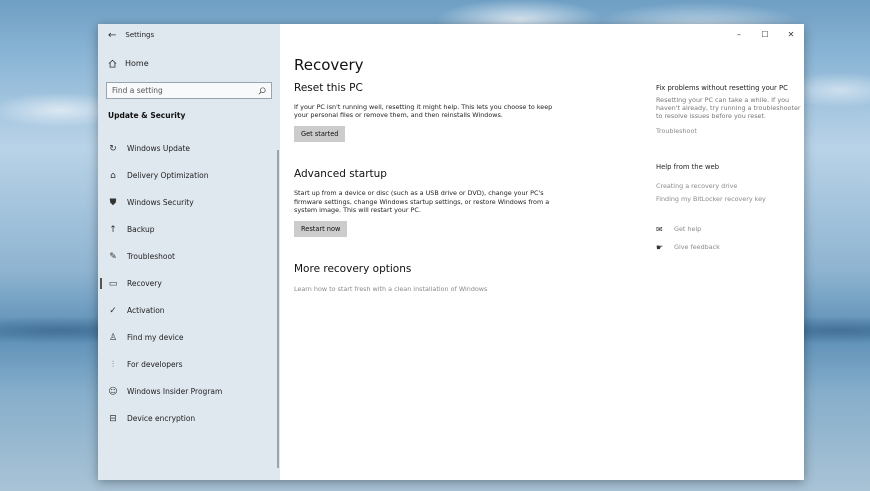 The width and height of the screenshot is (870, 491). What do you see at coordinates (340, 174) in the screenshot?
I see `advanced-heading: Advanced startup` at bounding box center [340, 174].